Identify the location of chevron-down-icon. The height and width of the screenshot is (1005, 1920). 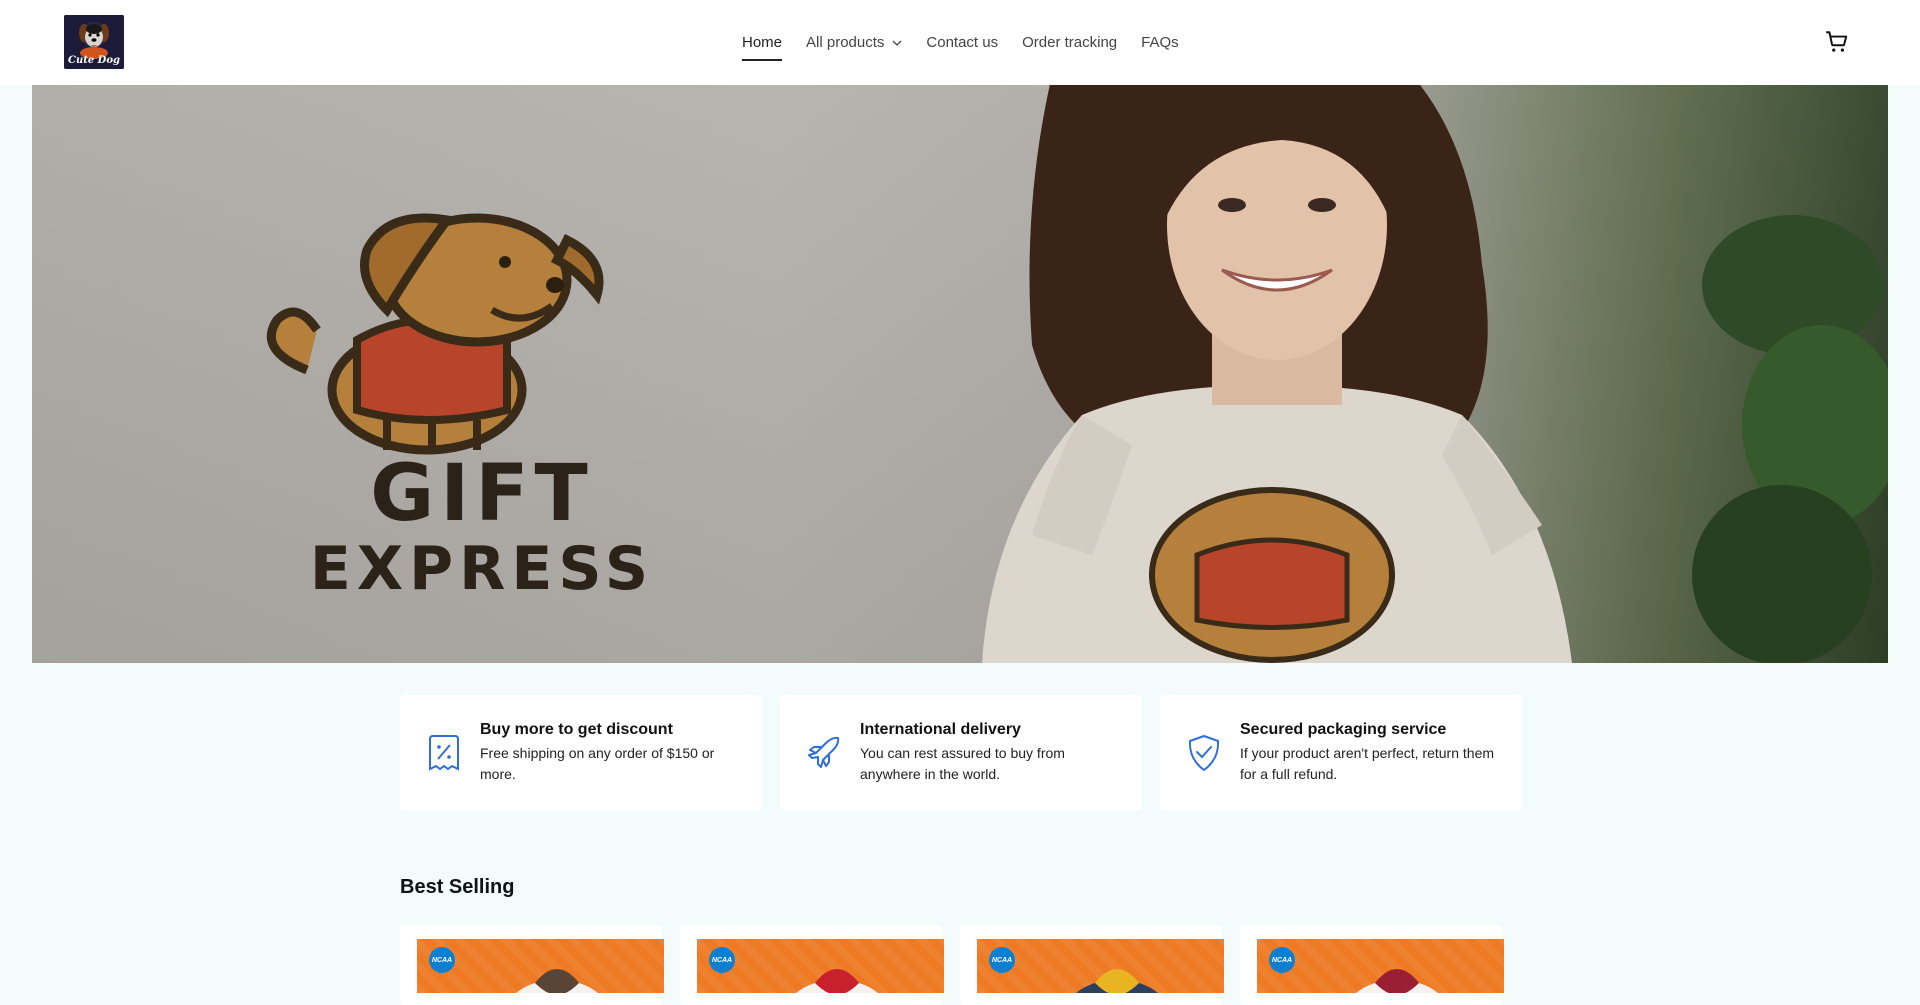
(897, 43).